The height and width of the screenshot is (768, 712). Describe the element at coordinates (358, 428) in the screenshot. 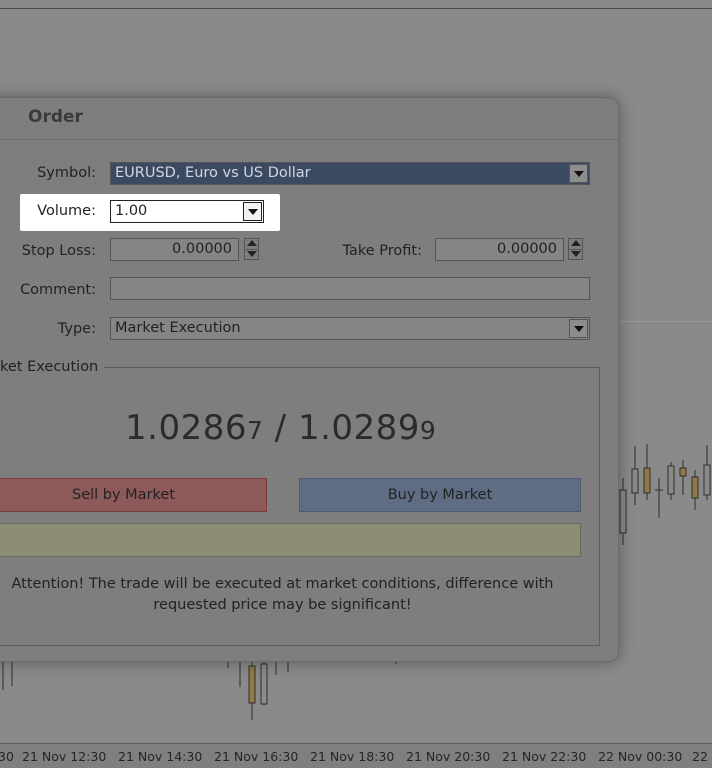

I see `ask-price: 1.0289` at that location.